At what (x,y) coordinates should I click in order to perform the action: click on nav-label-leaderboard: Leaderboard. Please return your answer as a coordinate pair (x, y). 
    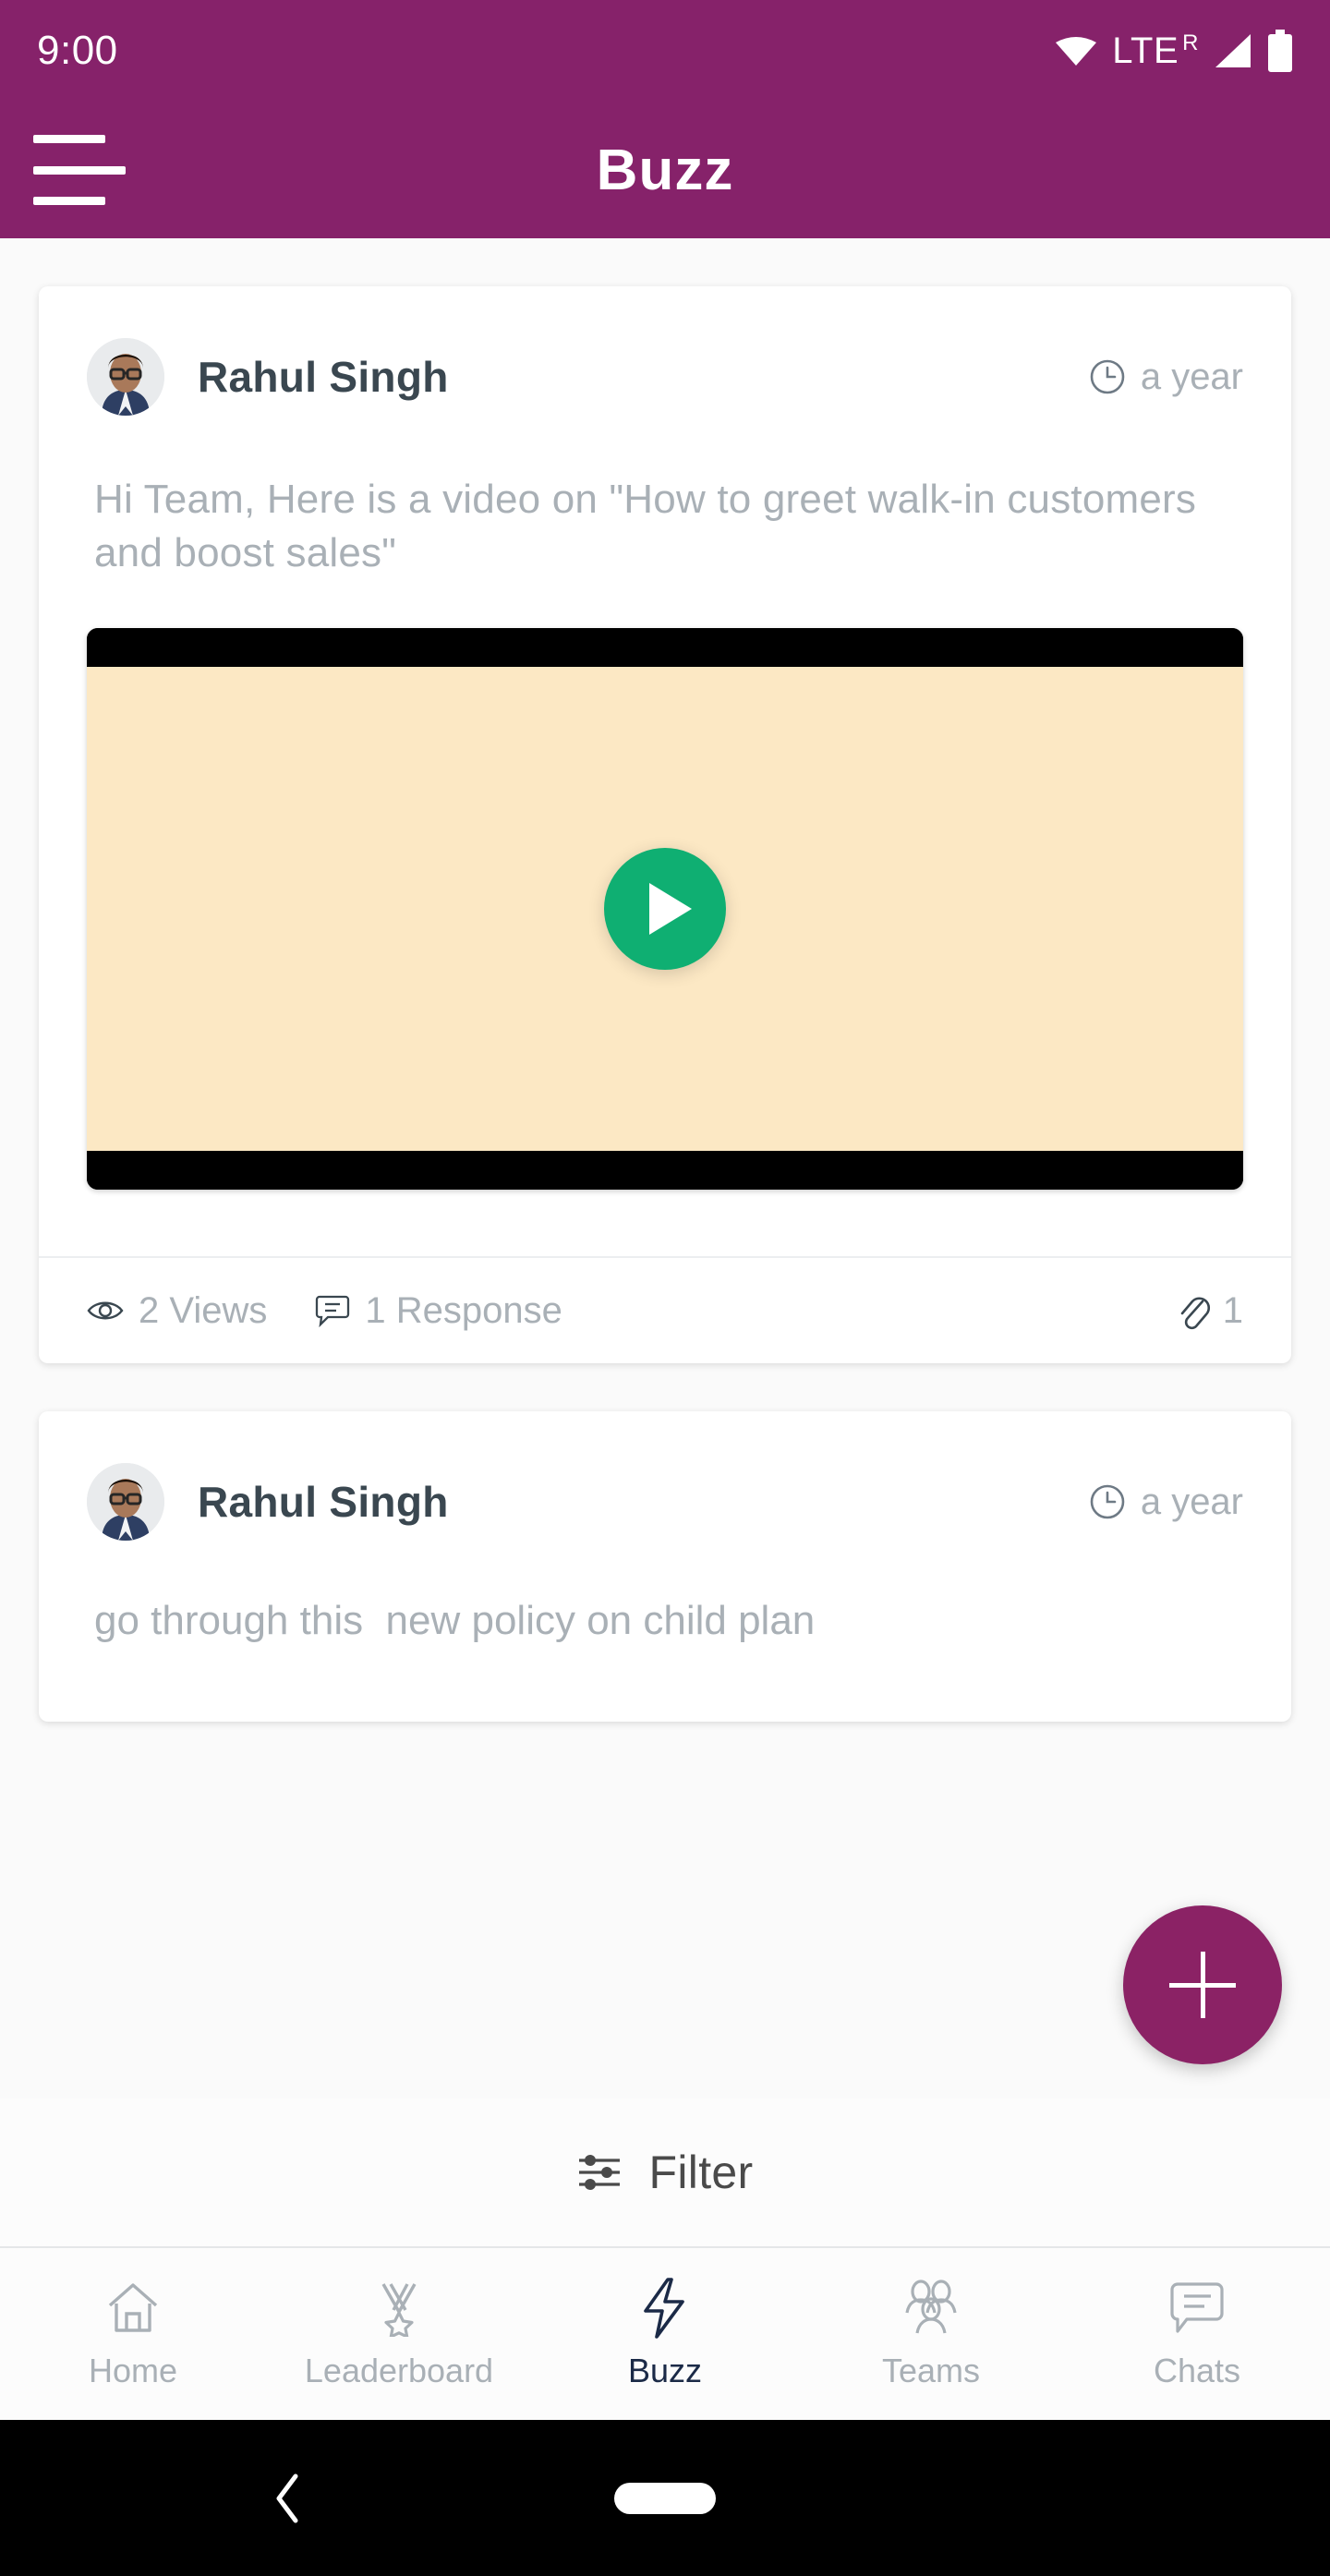
    Looking at the image, I should click on (399, 2370).